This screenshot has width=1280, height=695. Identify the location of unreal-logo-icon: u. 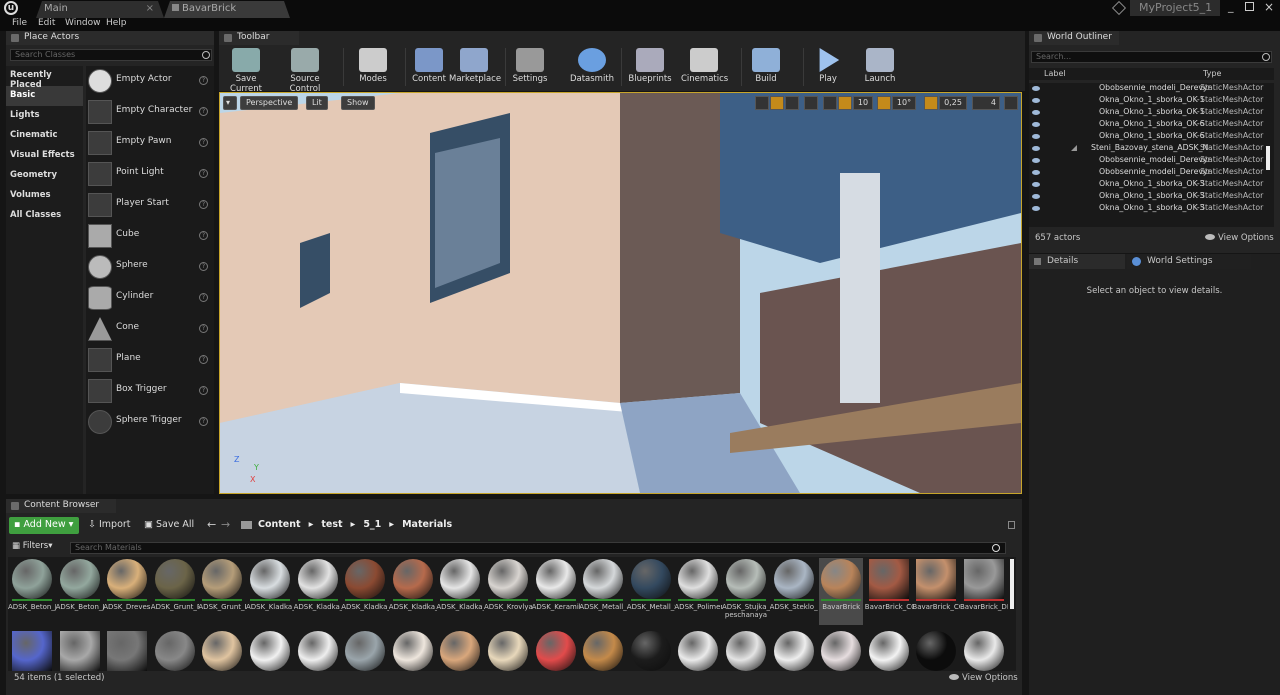
(11, 8).